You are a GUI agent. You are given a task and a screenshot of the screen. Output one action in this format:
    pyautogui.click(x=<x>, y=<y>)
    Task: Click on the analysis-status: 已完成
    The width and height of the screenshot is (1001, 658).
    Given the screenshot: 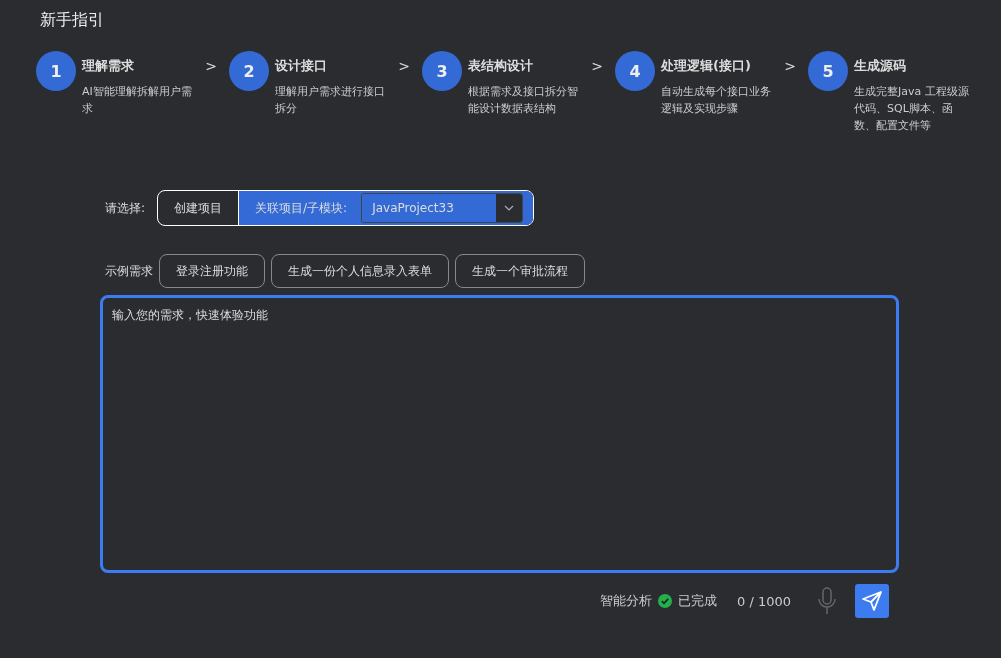 What is the action you would take?
    pyautogui.click(x=697, y=601)
    